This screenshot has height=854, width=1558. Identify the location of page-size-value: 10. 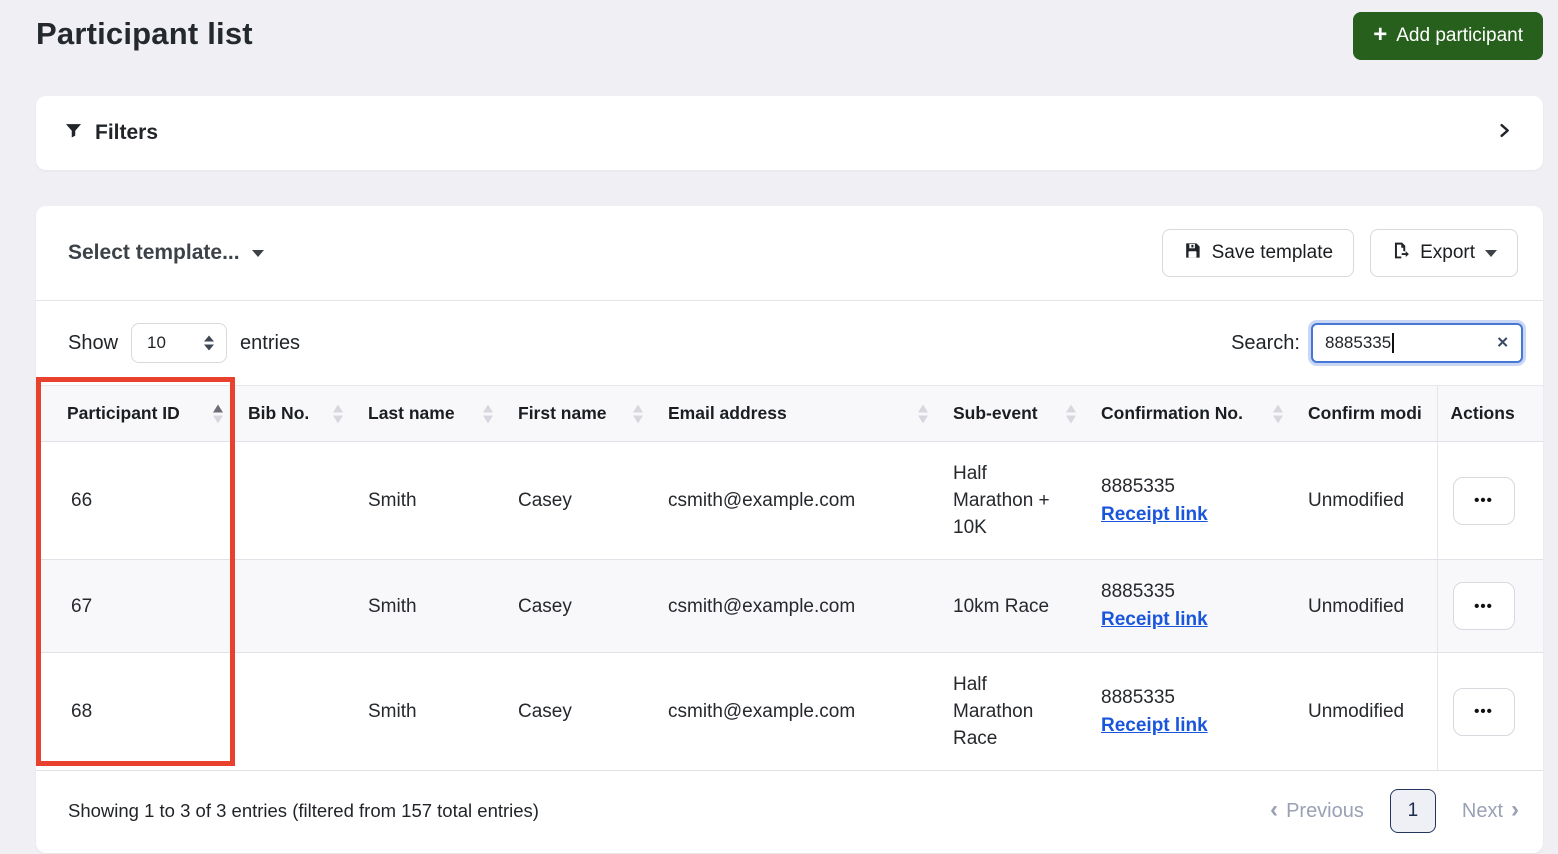
(156, 342).